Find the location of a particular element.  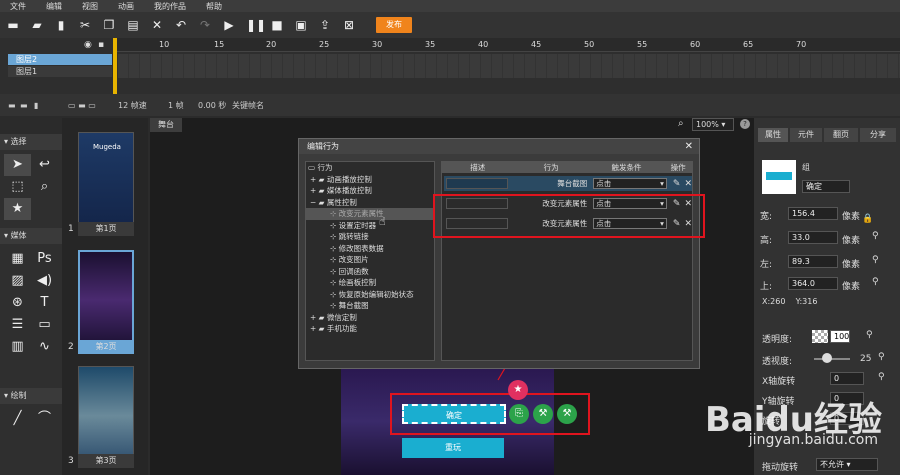

left-input: 89.3 is located at coordinates (813, 261).